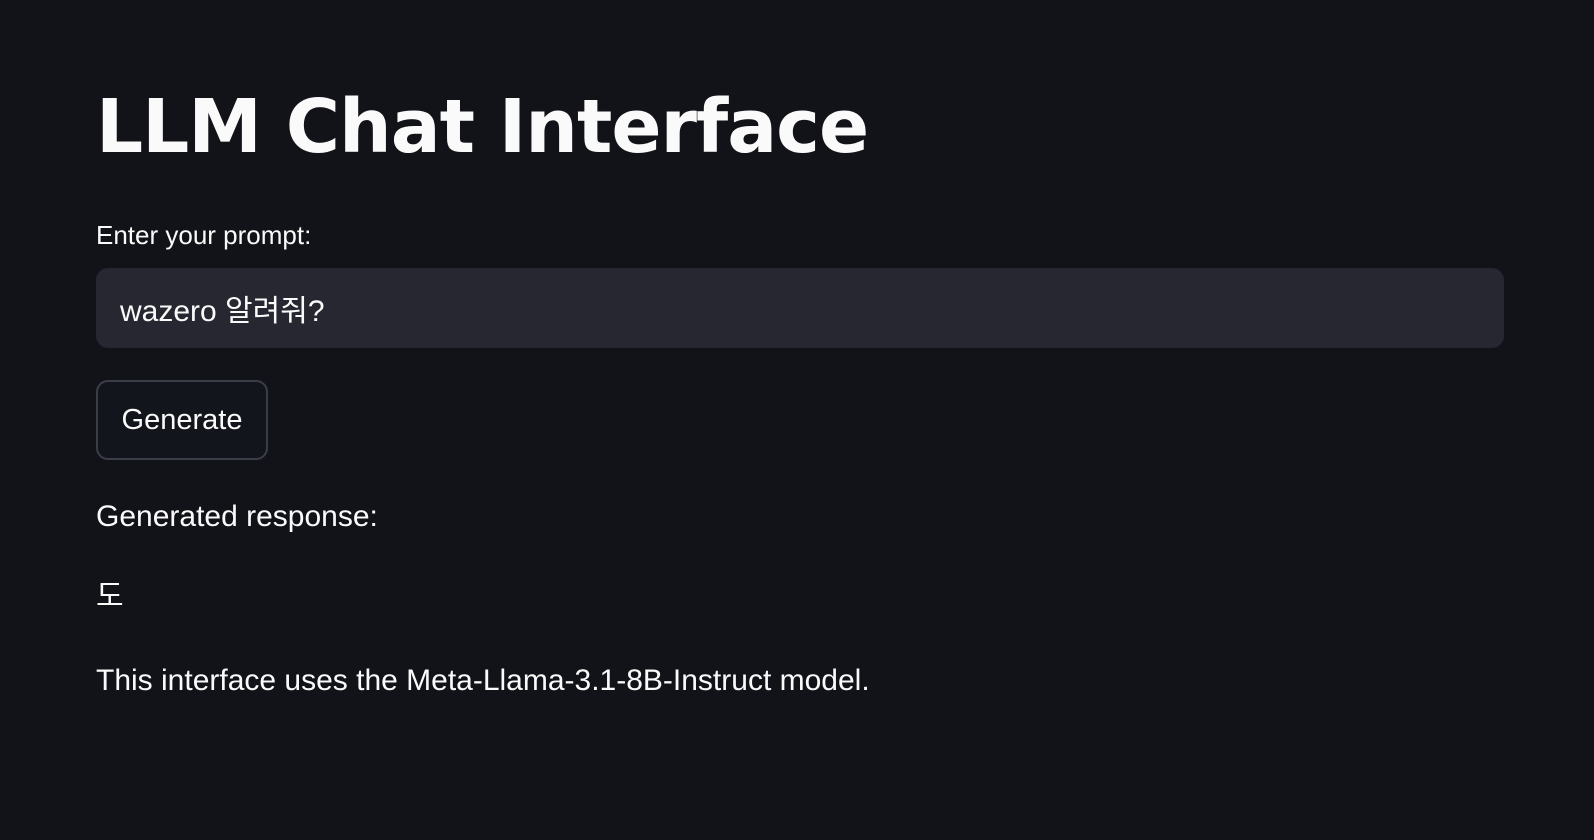 The height and width of the screenshot is (840, 1594). I want to click on response-label: Generated response:, so click(237, 516).